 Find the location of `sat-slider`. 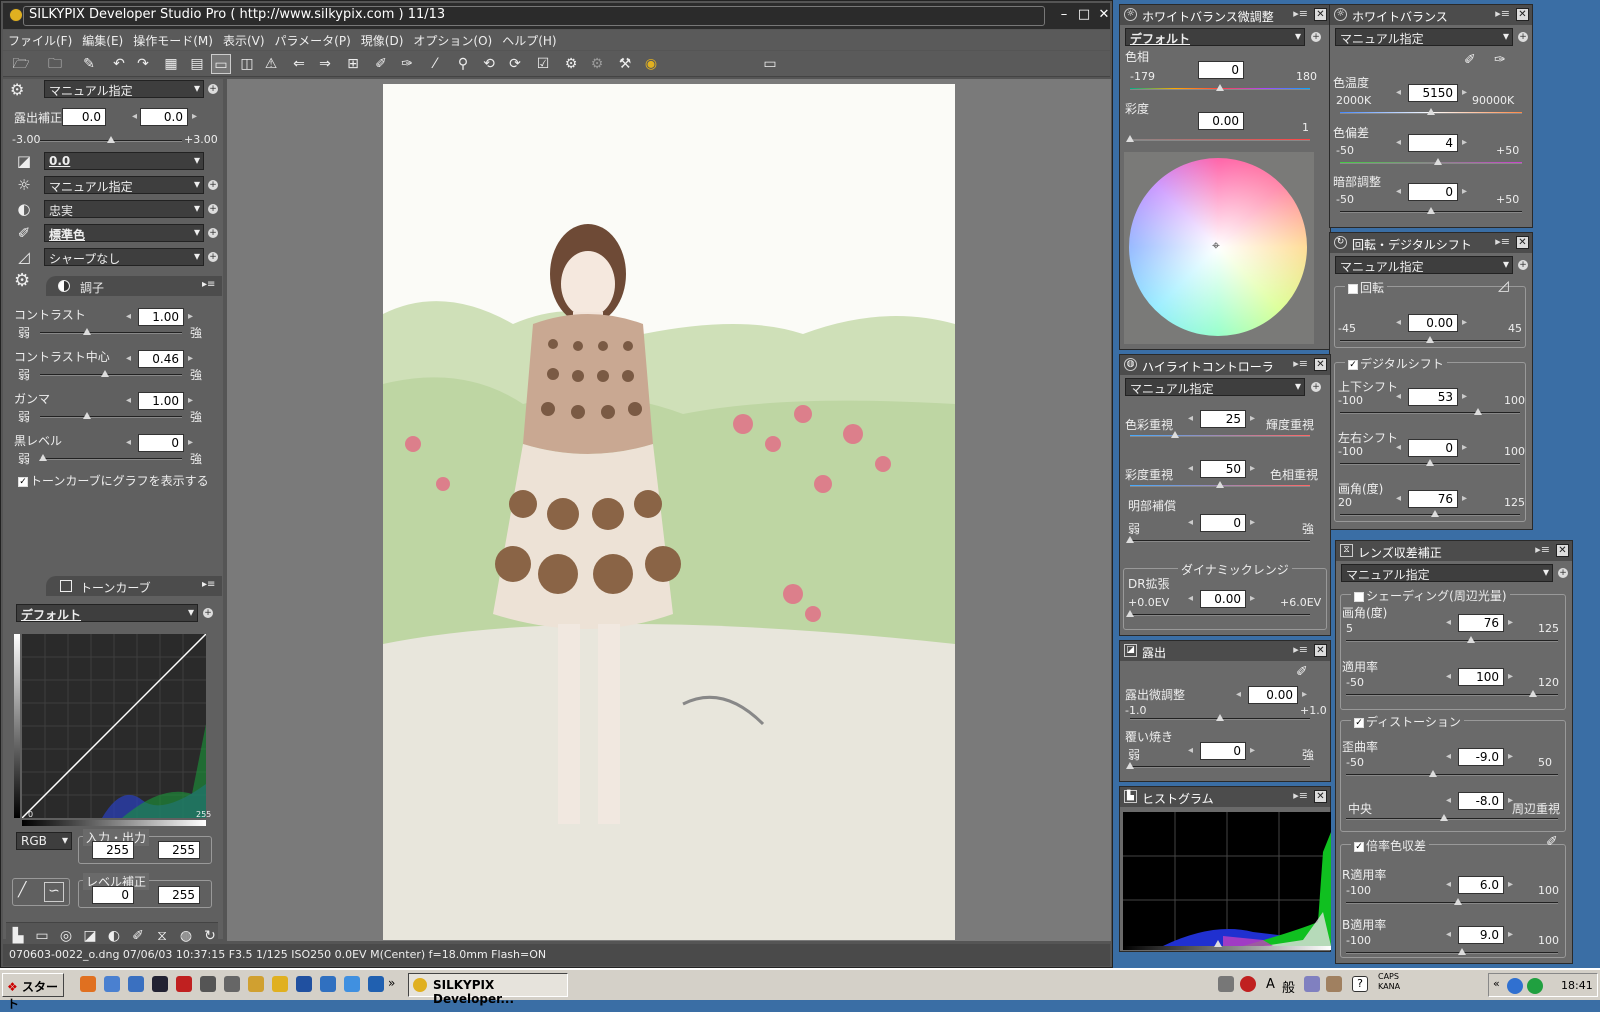

sat-slider is located at coordinates (1218, 138).